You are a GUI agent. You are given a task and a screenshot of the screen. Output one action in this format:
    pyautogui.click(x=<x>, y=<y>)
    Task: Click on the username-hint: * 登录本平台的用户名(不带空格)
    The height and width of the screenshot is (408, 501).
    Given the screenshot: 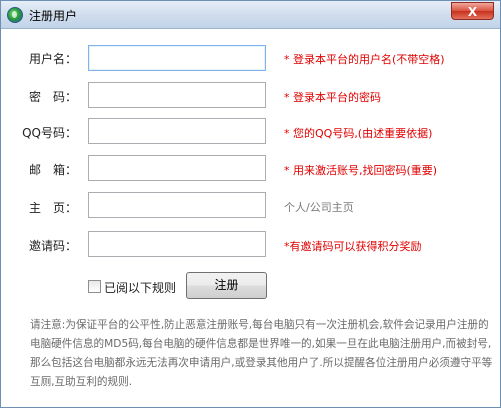 What is the action you would take?
    pyautogui.click(x=364, y=59)
    